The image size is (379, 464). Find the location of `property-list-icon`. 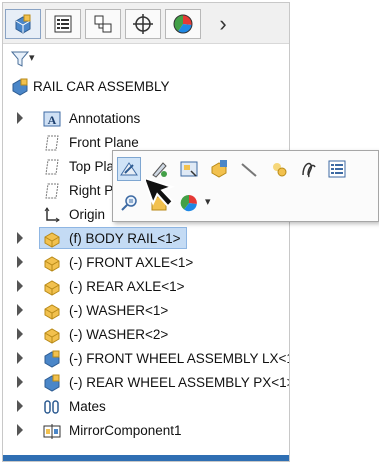

property-list-icon is located at coordinates (63, 24).